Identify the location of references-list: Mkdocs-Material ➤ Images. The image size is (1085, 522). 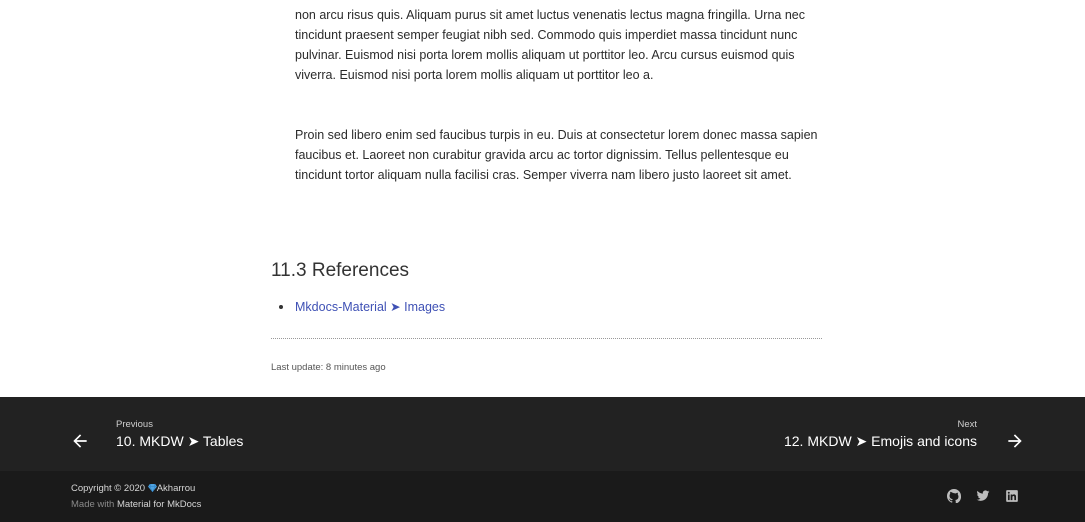
(362, 307).